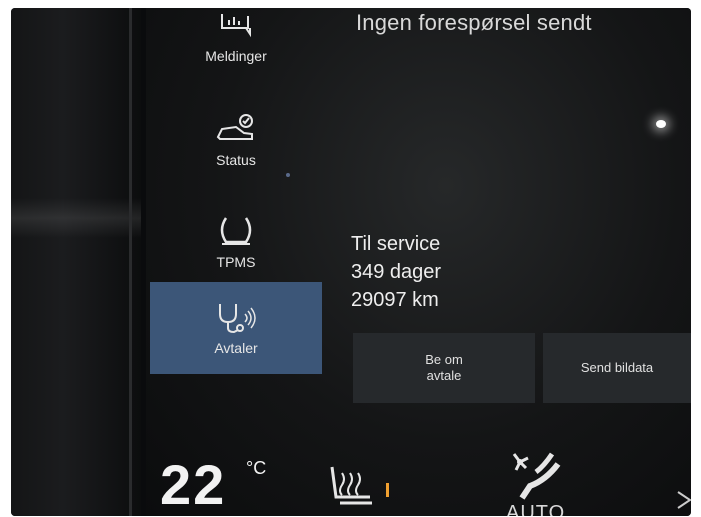  I want to click on service-days: 349 dager, so click(396, 272).